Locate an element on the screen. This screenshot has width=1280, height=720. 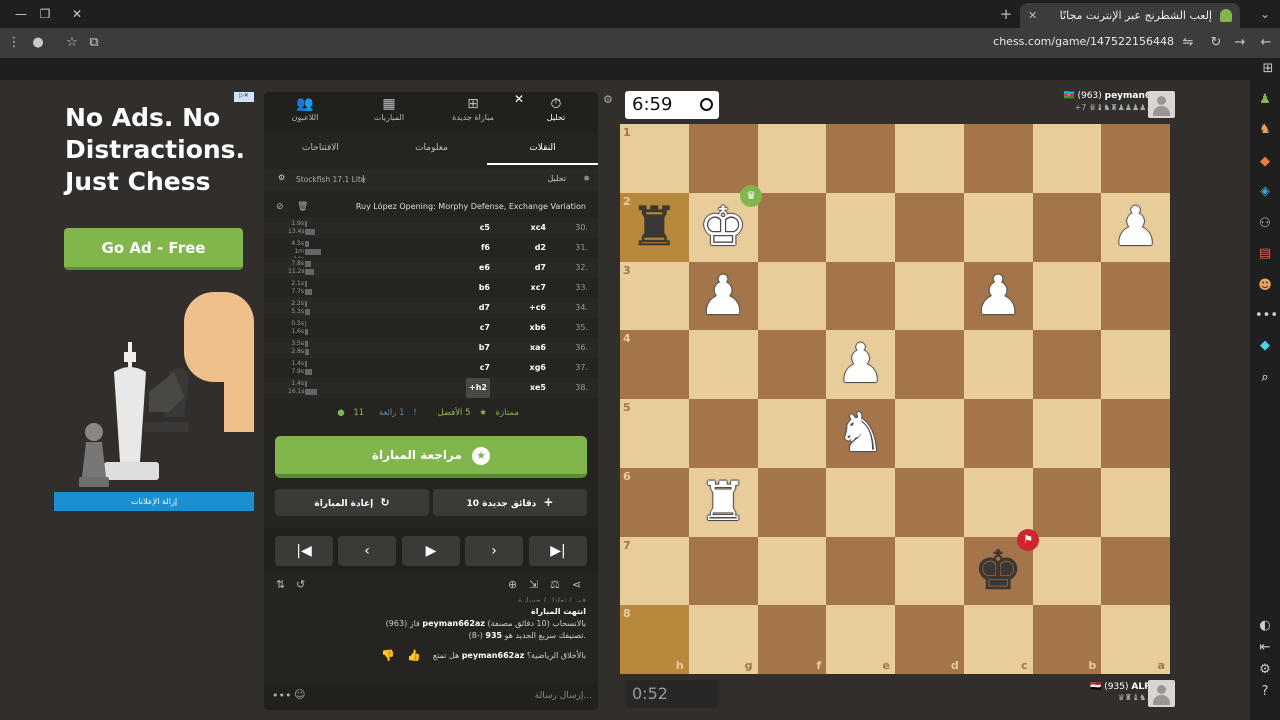
play-icon: ♞ is located at coordinates (1265, 130).